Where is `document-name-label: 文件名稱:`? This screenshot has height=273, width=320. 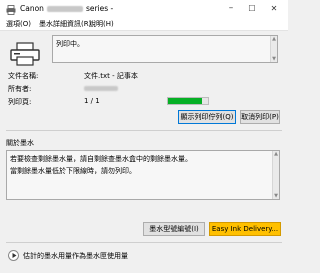
document-name-label: 文件名稱: is located at coordinates (23, 76).